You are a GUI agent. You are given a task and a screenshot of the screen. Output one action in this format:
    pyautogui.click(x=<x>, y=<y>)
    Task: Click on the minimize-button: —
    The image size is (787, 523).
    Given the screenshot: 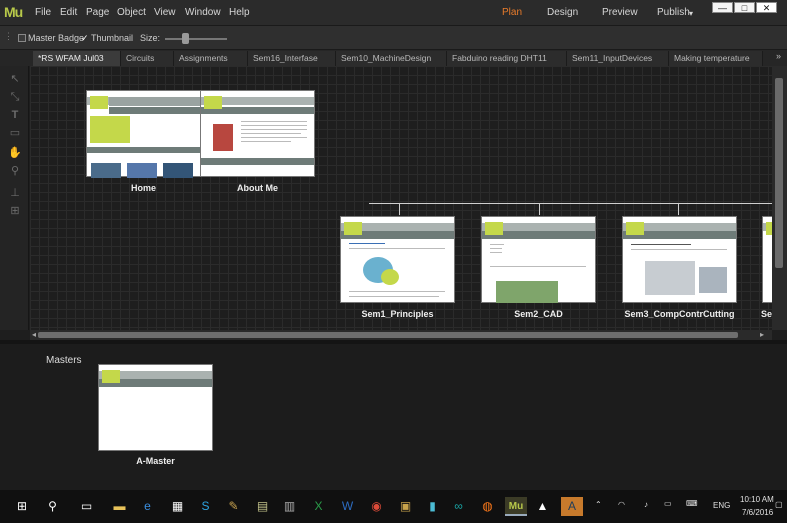 What is the action you would take?
    pyautogui.click(x=722, y=7)
    